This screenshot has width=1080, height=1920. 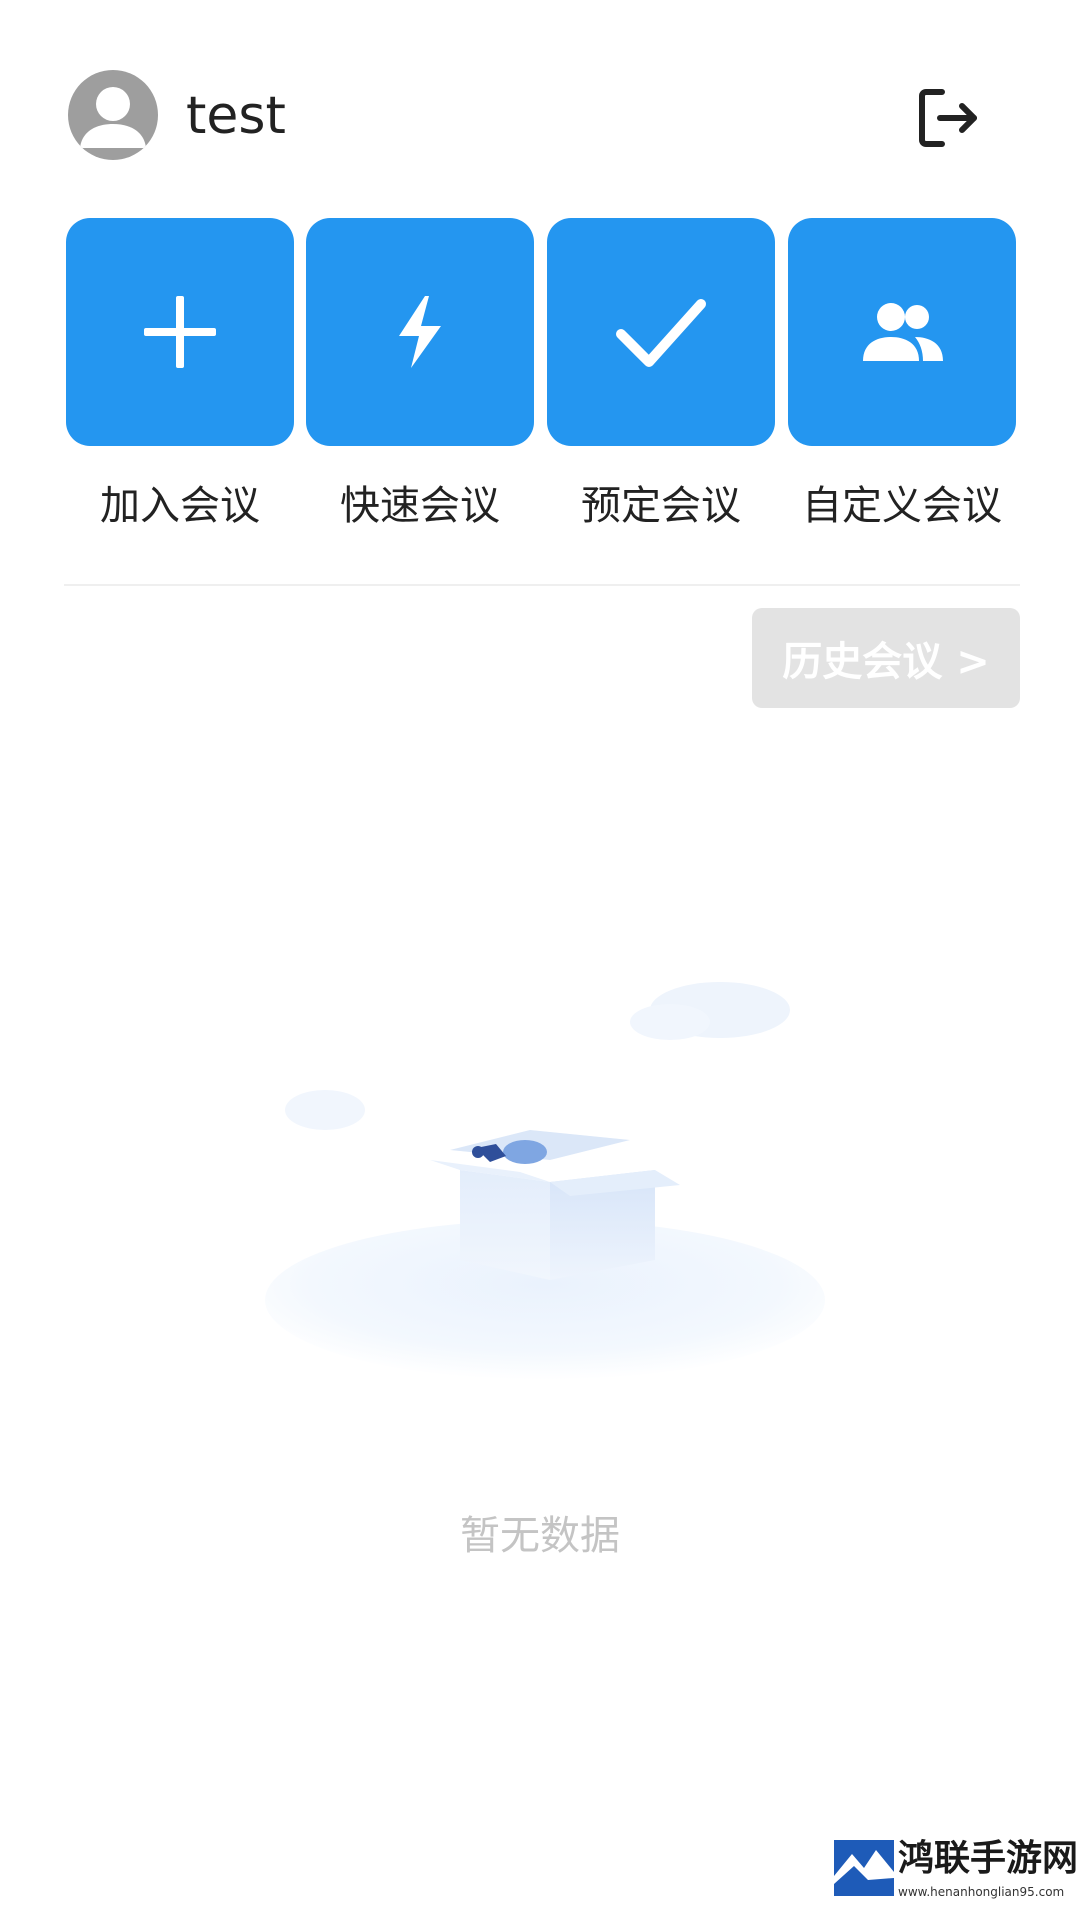 What do you see at coordinates (542, 585) in the screenshot?
I see `divider` at bounding box center [542, 585].